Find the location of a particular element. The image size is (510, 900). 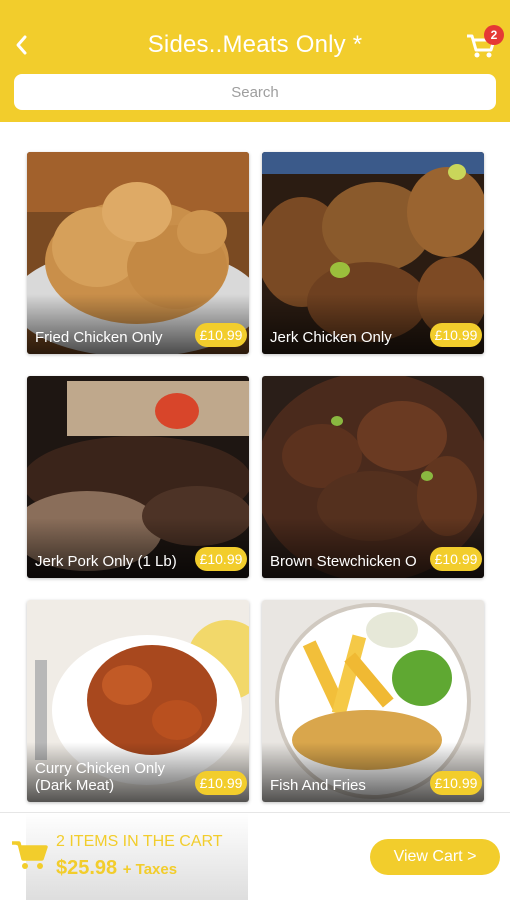

item-name: Curry Chicken Only (Dark Meat) is located at coordinates (100, 777).